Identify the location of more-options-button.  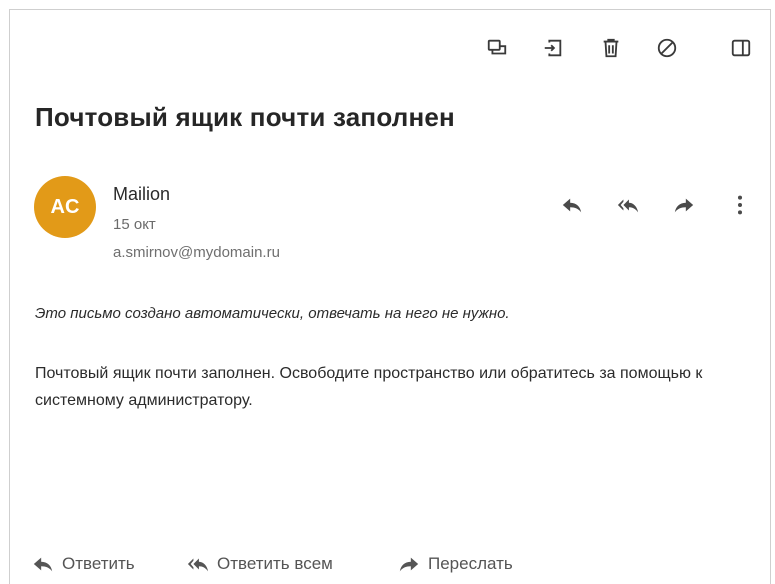
(740, 205).